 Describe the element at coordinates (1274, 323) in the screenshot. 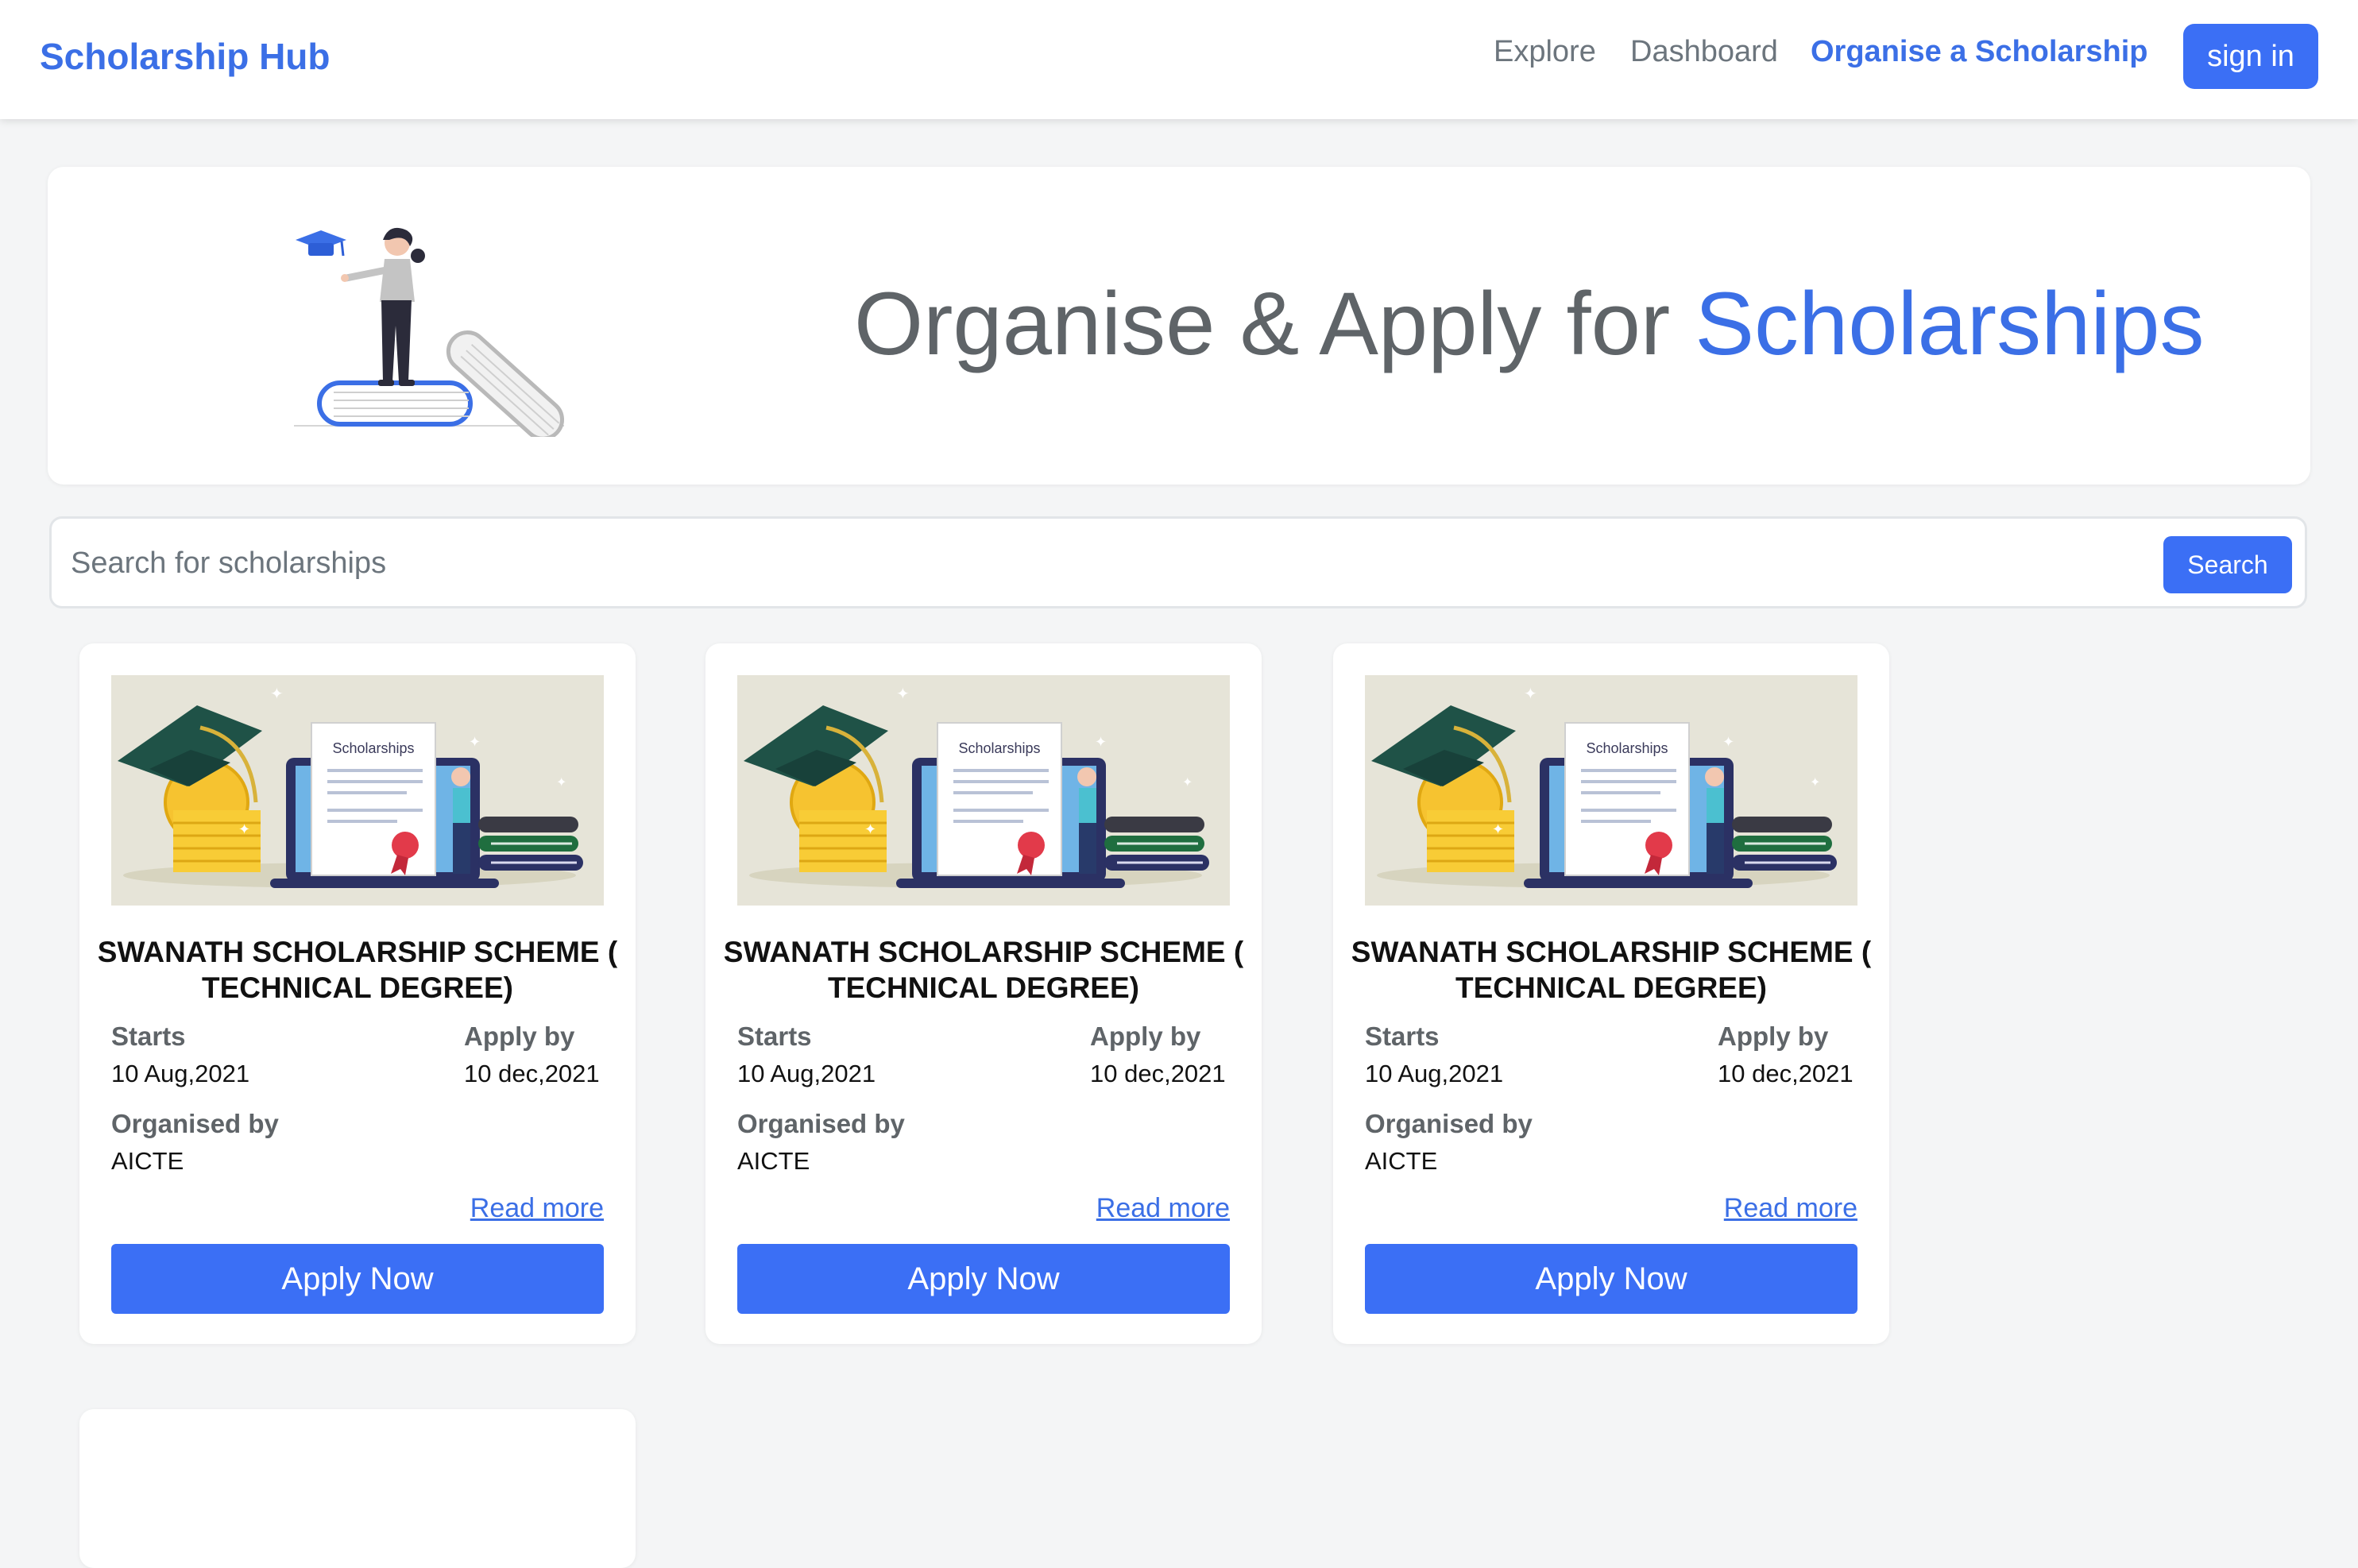

I see `hero-title-main: Organise & Apply for` at that location.